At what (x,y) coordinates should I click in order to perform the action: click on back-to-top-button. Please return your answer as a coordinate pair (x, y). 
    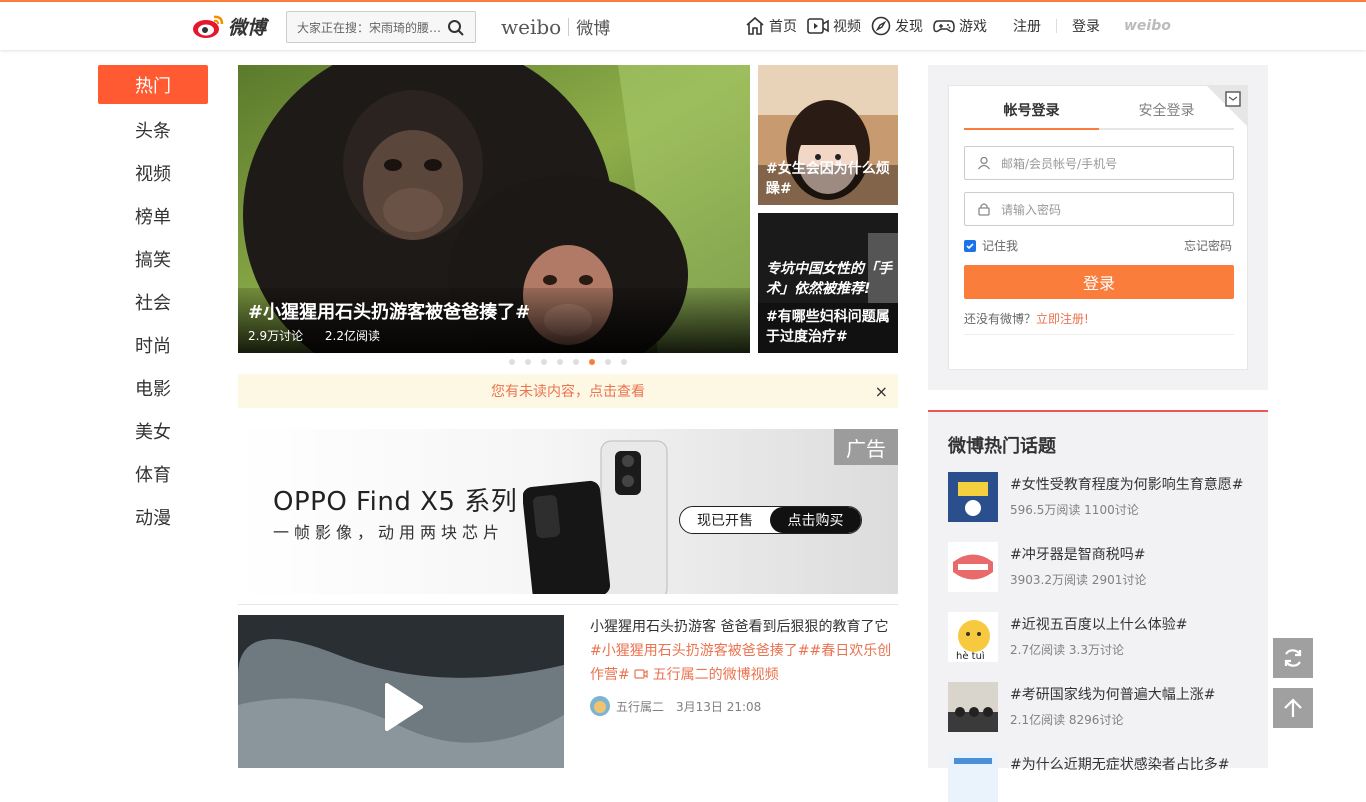
    Looking at the image, I should click on (1293, 708).